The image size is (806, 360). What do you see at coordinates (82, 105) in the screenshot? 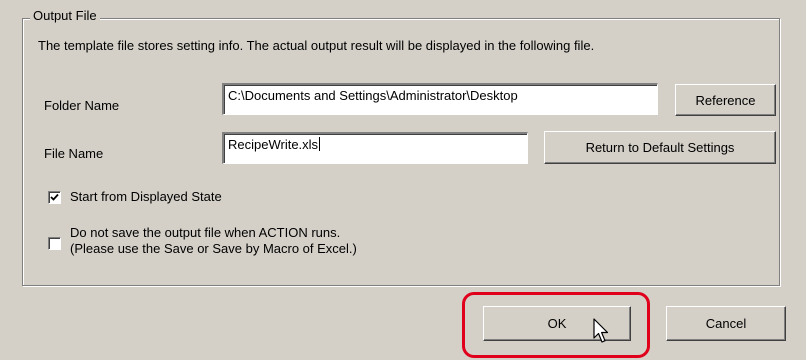
I see `folder-name-label: Folder Name` at bounding box center [82, 105].